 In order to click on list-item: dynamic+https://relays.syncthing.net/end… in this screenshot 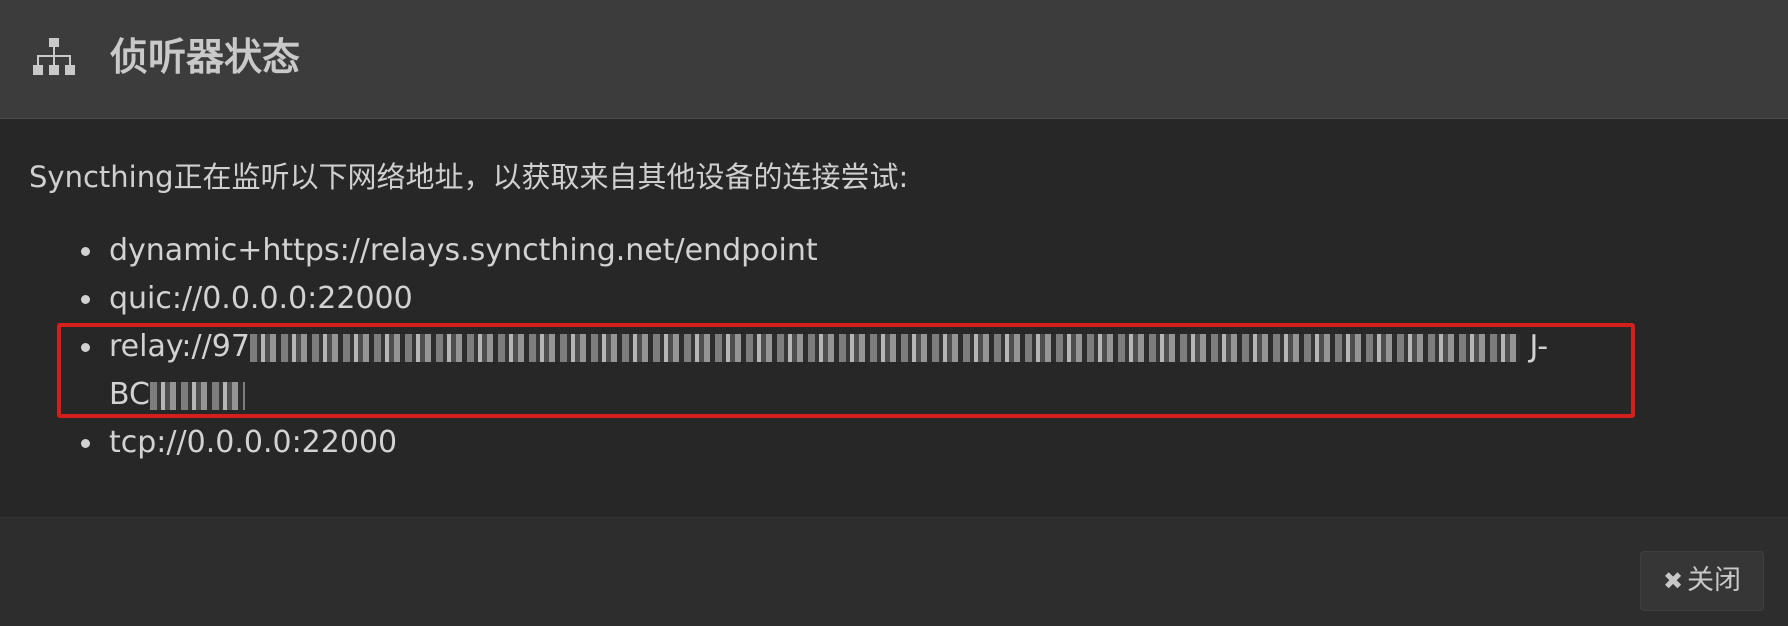, I will do `click(774, 251)`.